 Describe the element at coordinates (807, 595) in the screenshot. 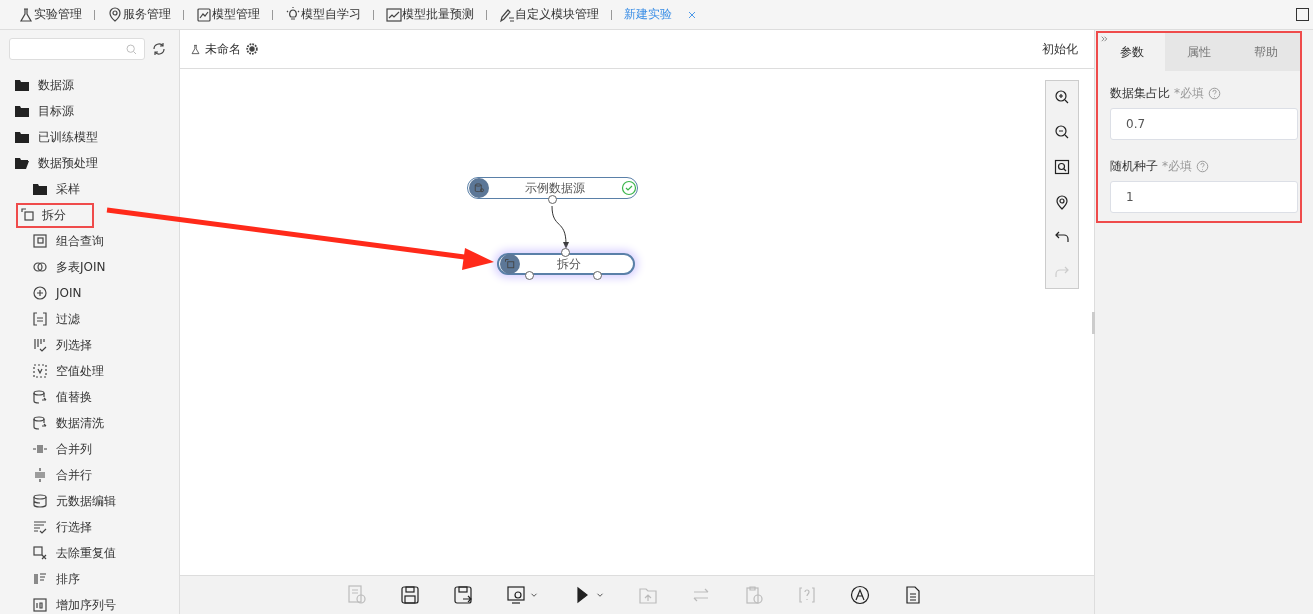

I see `help-bracket-icon` at that location.